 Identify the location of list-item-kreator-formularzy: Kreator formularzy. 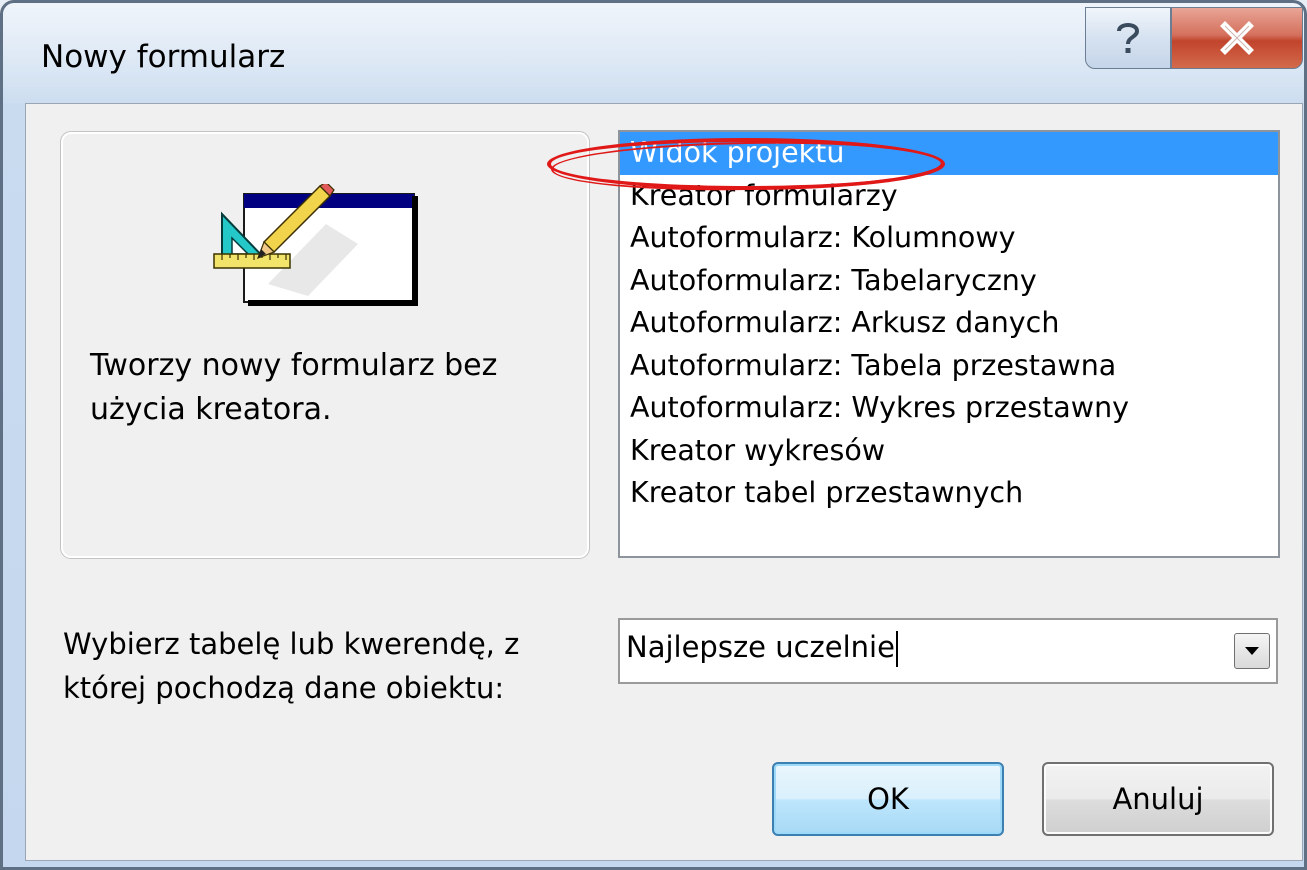
(949, 196).